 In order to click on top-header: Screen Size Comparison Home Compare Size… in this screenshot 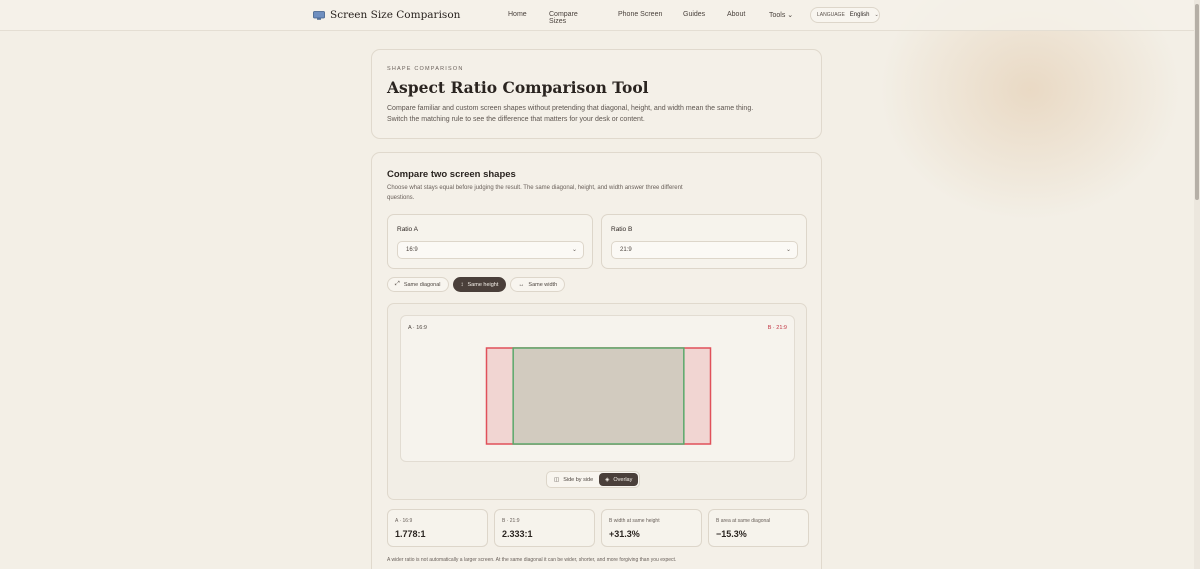, I will do `click(597, 15)`.